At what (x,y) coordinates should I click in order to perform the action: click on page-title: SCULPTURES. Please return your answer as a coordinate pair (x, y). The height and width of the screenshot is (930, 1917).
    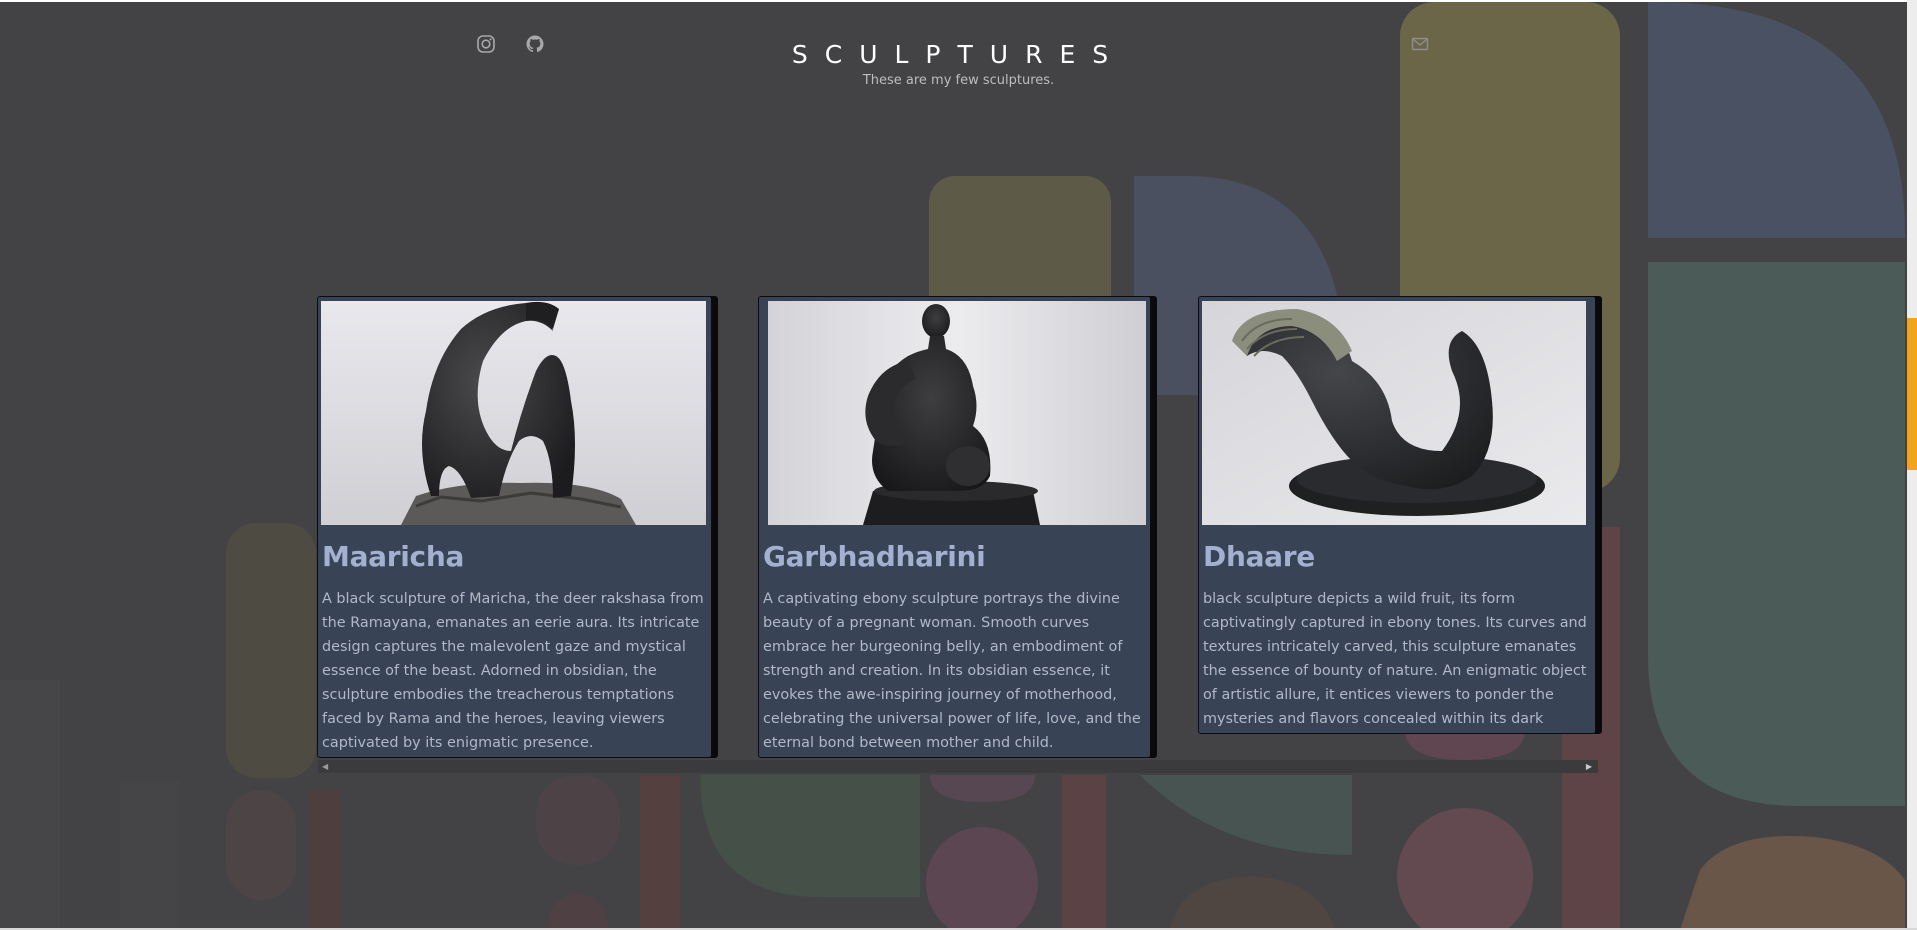
    Looking at the image, I should click on (958, 54).